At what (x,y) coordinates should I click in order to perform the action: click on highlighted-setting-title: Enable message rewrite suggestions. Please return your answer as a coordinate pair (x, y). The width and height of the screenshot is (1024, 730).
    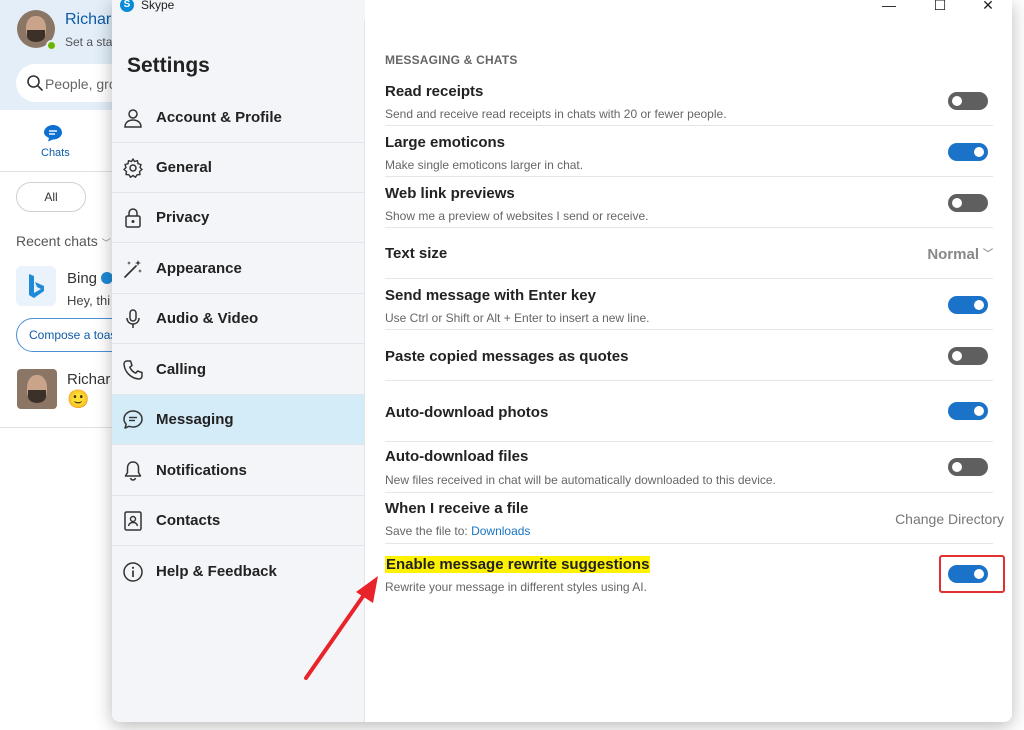
    Looking at the image, I should click on (518, 564).